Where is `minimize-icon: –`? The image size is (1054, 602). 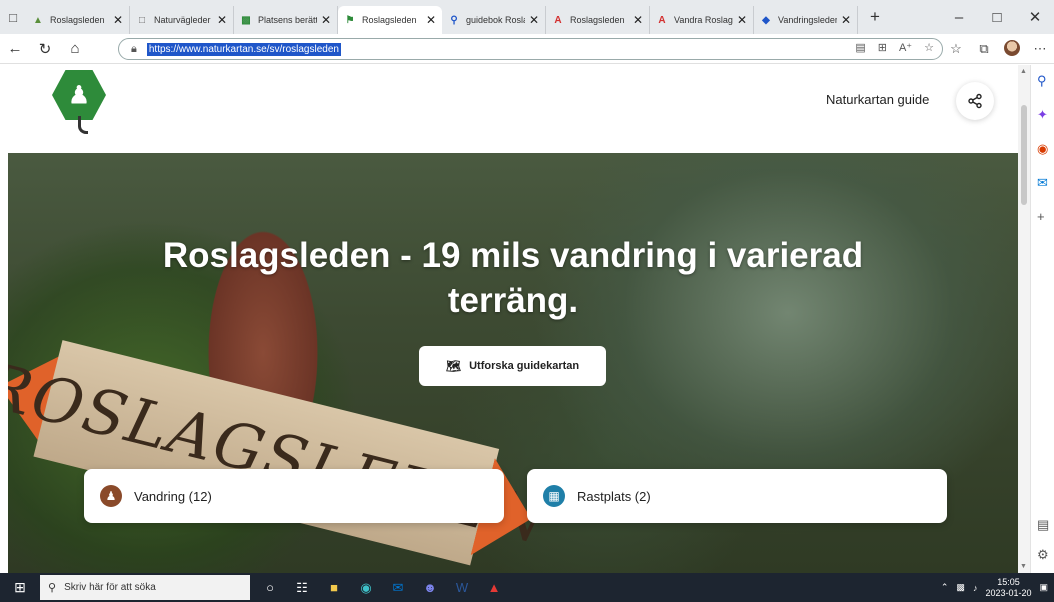 minimize-icon: – is located at coordinates (959, 17).